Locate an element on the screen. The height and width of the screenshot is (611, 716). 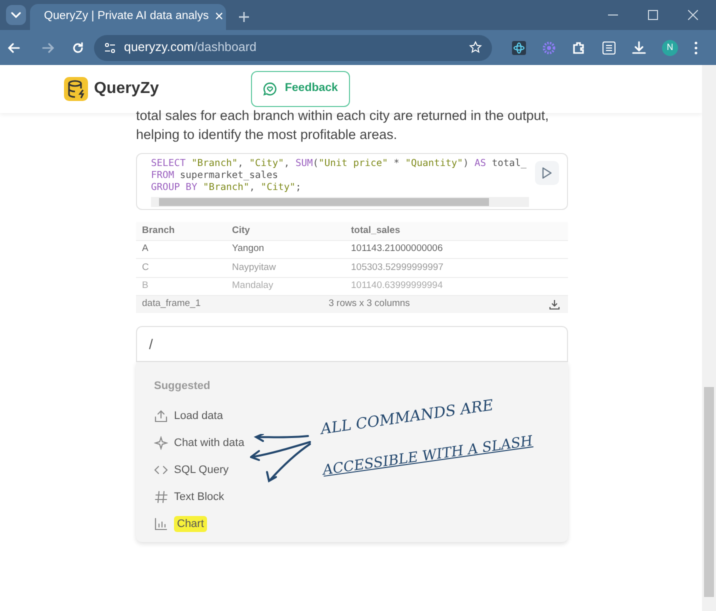
row-count: 3 rows x 3 columns is located at coordinates (369, 304).